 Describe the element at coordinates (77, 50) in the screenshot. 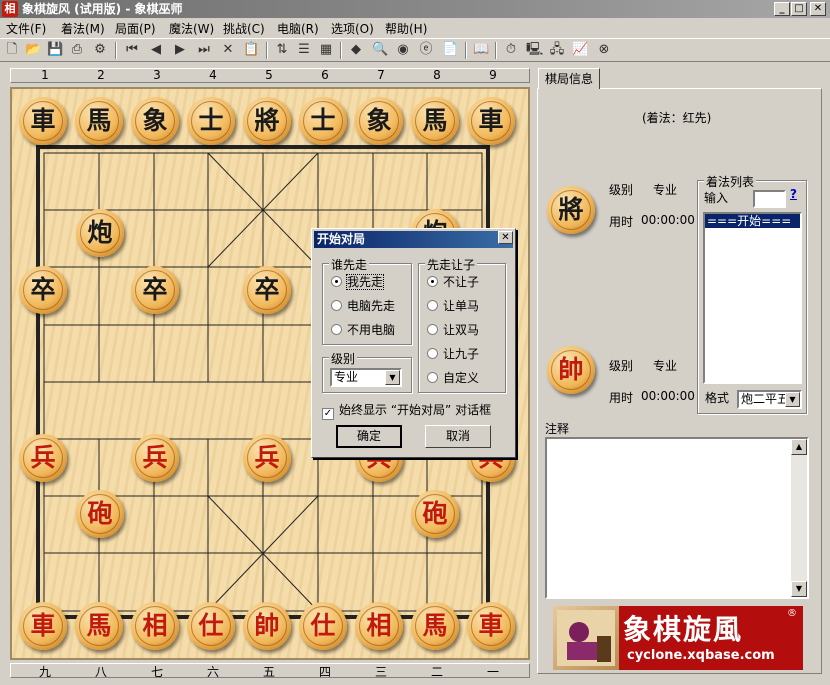

I see `print-icon: ⎙` at that location.